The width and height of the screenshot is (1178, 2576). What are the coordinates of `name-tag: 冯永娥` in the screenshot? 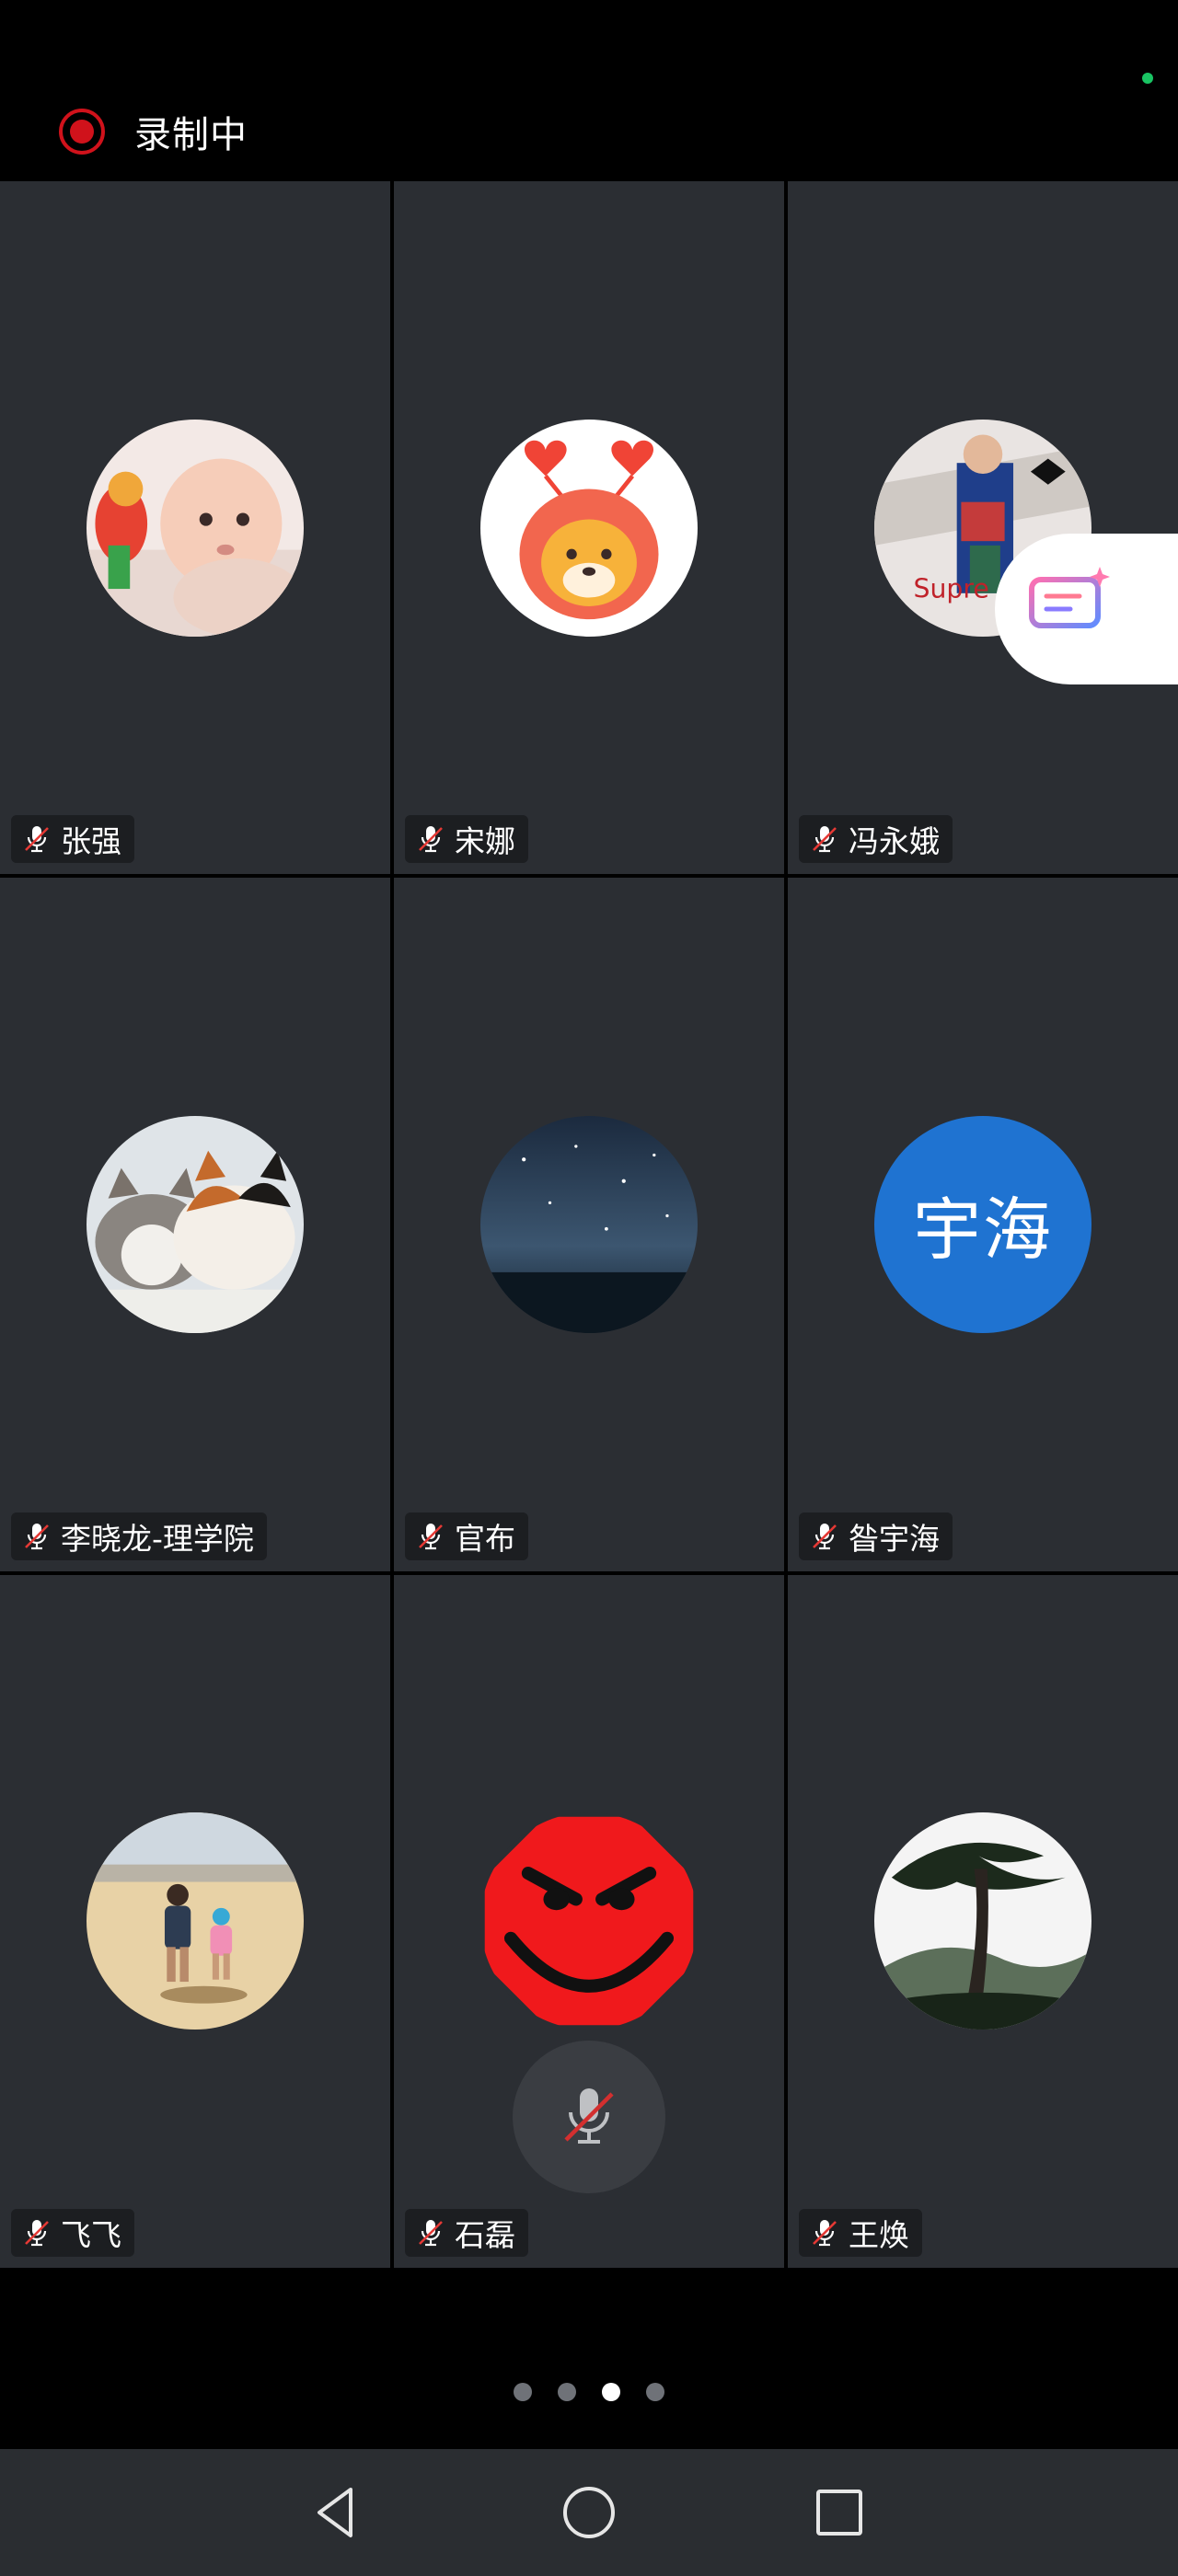 It's located at (876, 839).